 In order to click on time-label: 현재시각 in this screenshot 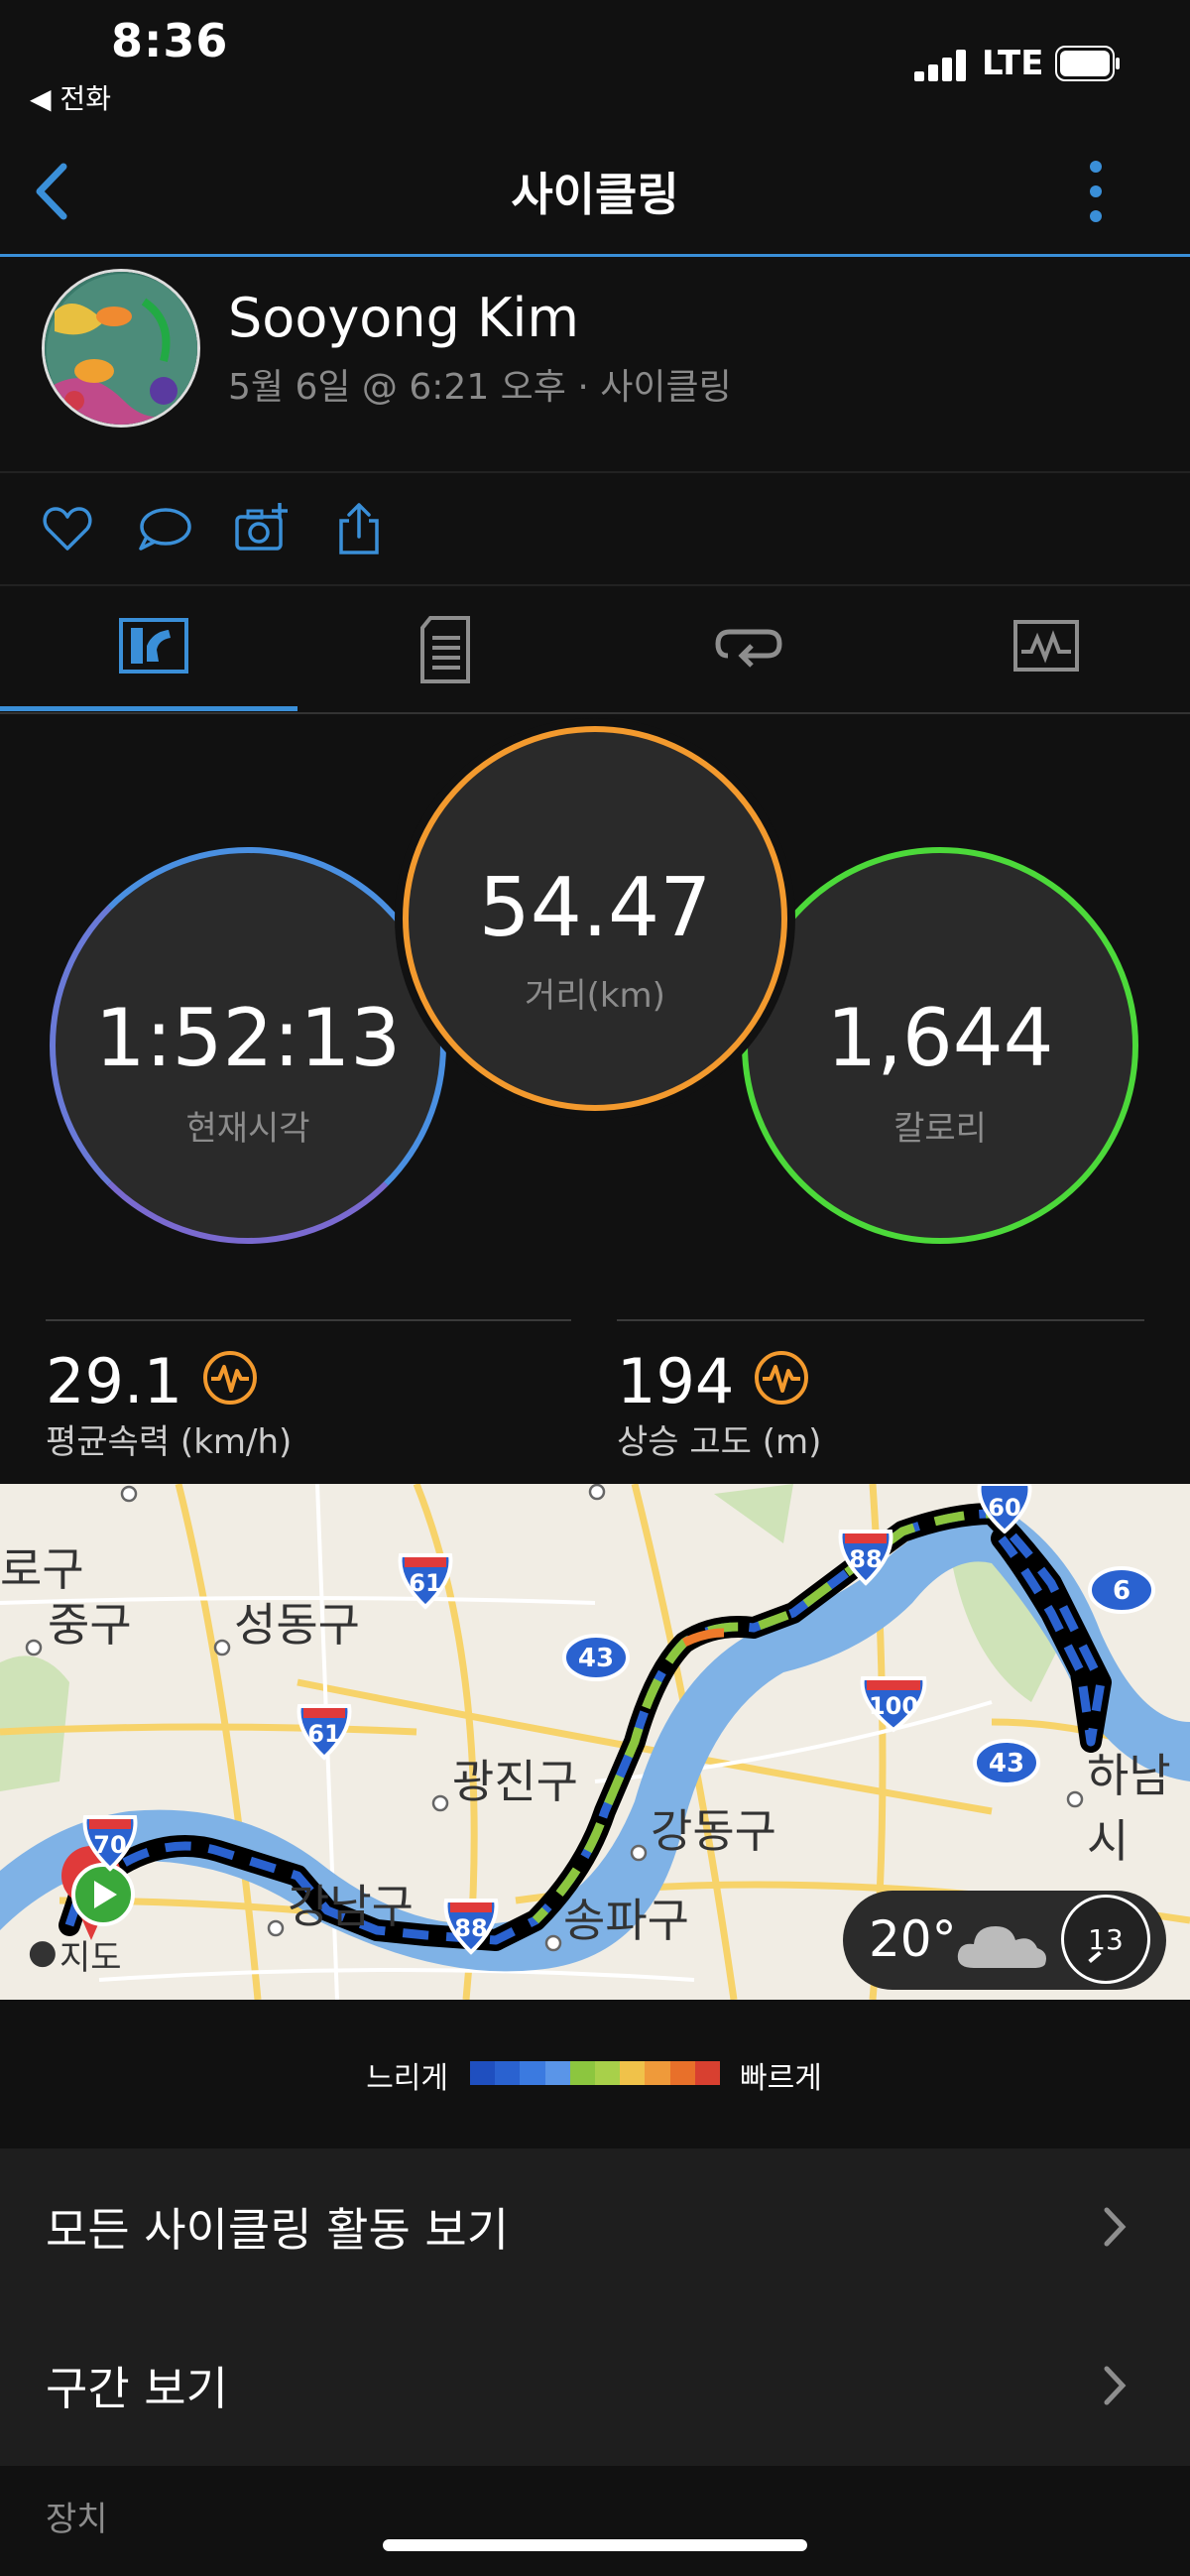, I will do `click(247, 1129)`.